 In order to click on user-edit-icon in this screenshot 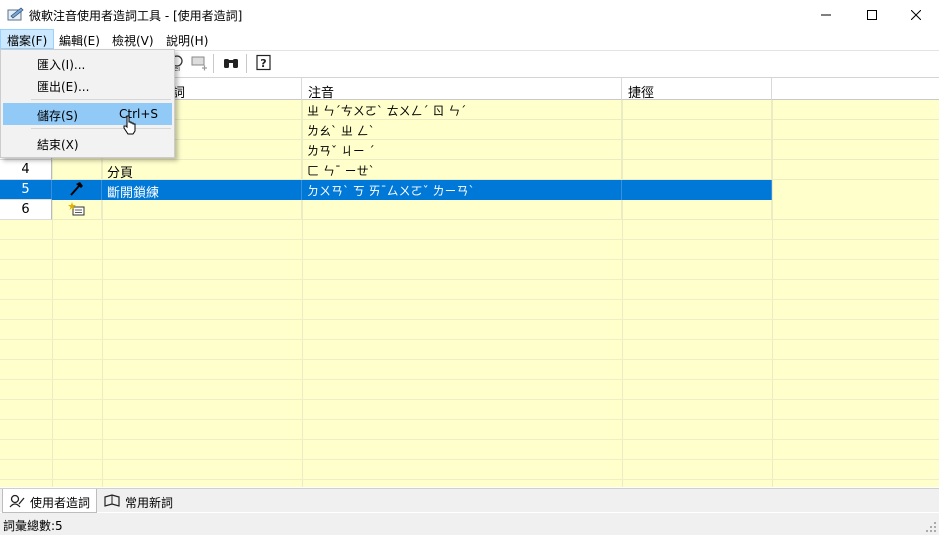, I will do `click(17, 501)`.